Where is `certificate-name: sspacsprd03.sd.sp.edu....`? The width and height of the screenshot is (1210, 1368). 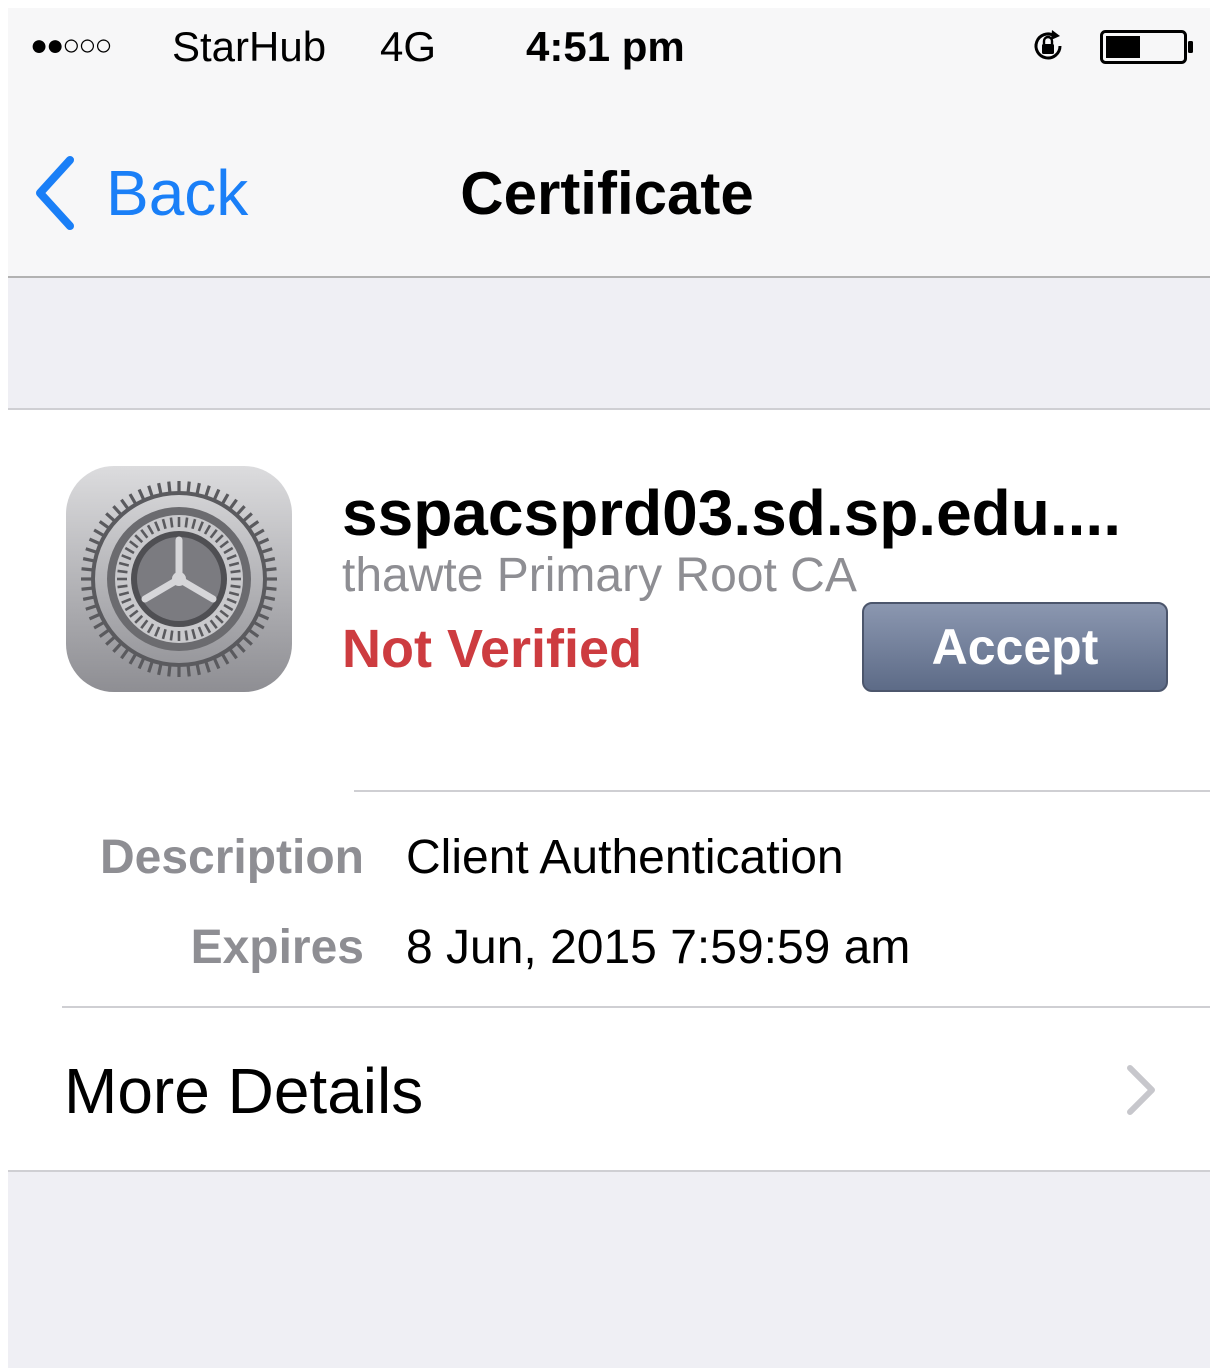 certificate-name: sspacsprd03.sd.sp.edu.... is located at coordinates (731, 513).